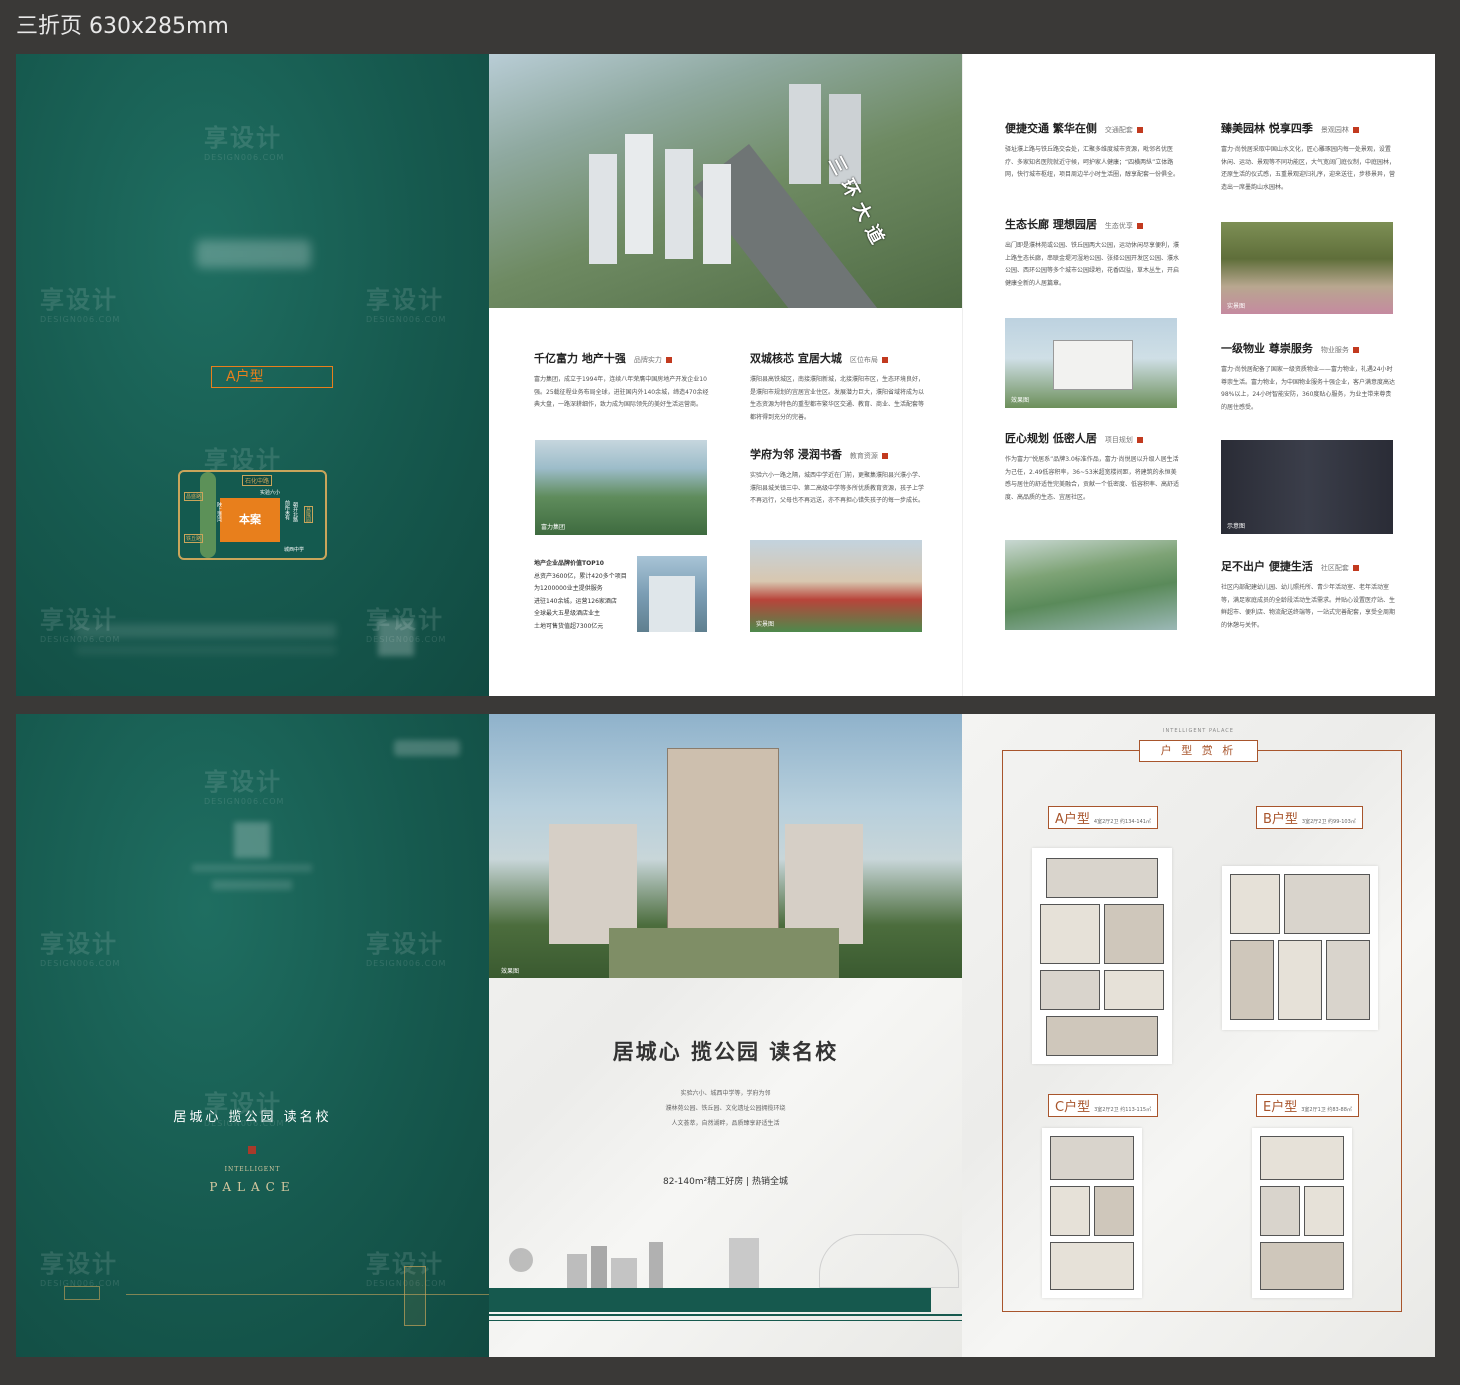  What do you see at coordinates (1074, 224) in the screenshot?
I see `eco-title: 生态长廊 理想园居 生态优享` at bounding box center [1074, 224].